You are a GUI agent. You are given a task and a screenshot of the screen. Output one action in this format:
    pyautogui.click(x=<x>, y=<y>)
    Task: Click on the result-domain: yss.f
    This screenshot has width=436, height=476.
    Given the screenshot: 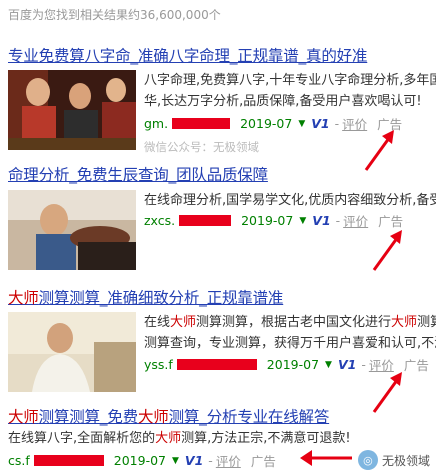 What is the action you would take?
    pyautogui.click(x=158, y=364)
    